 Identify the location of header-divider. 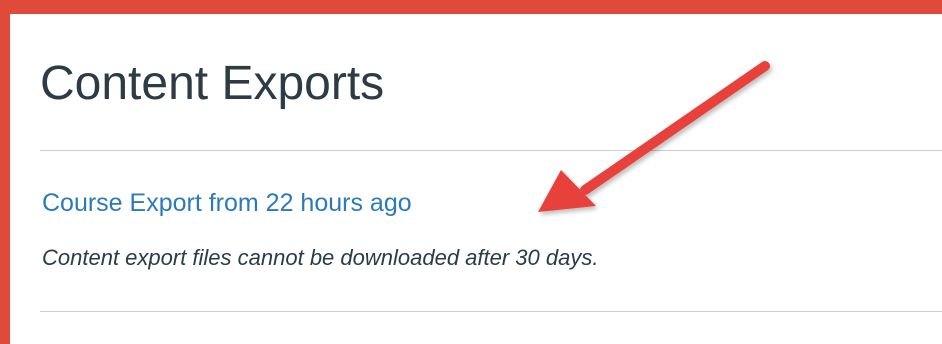
(491, 150).